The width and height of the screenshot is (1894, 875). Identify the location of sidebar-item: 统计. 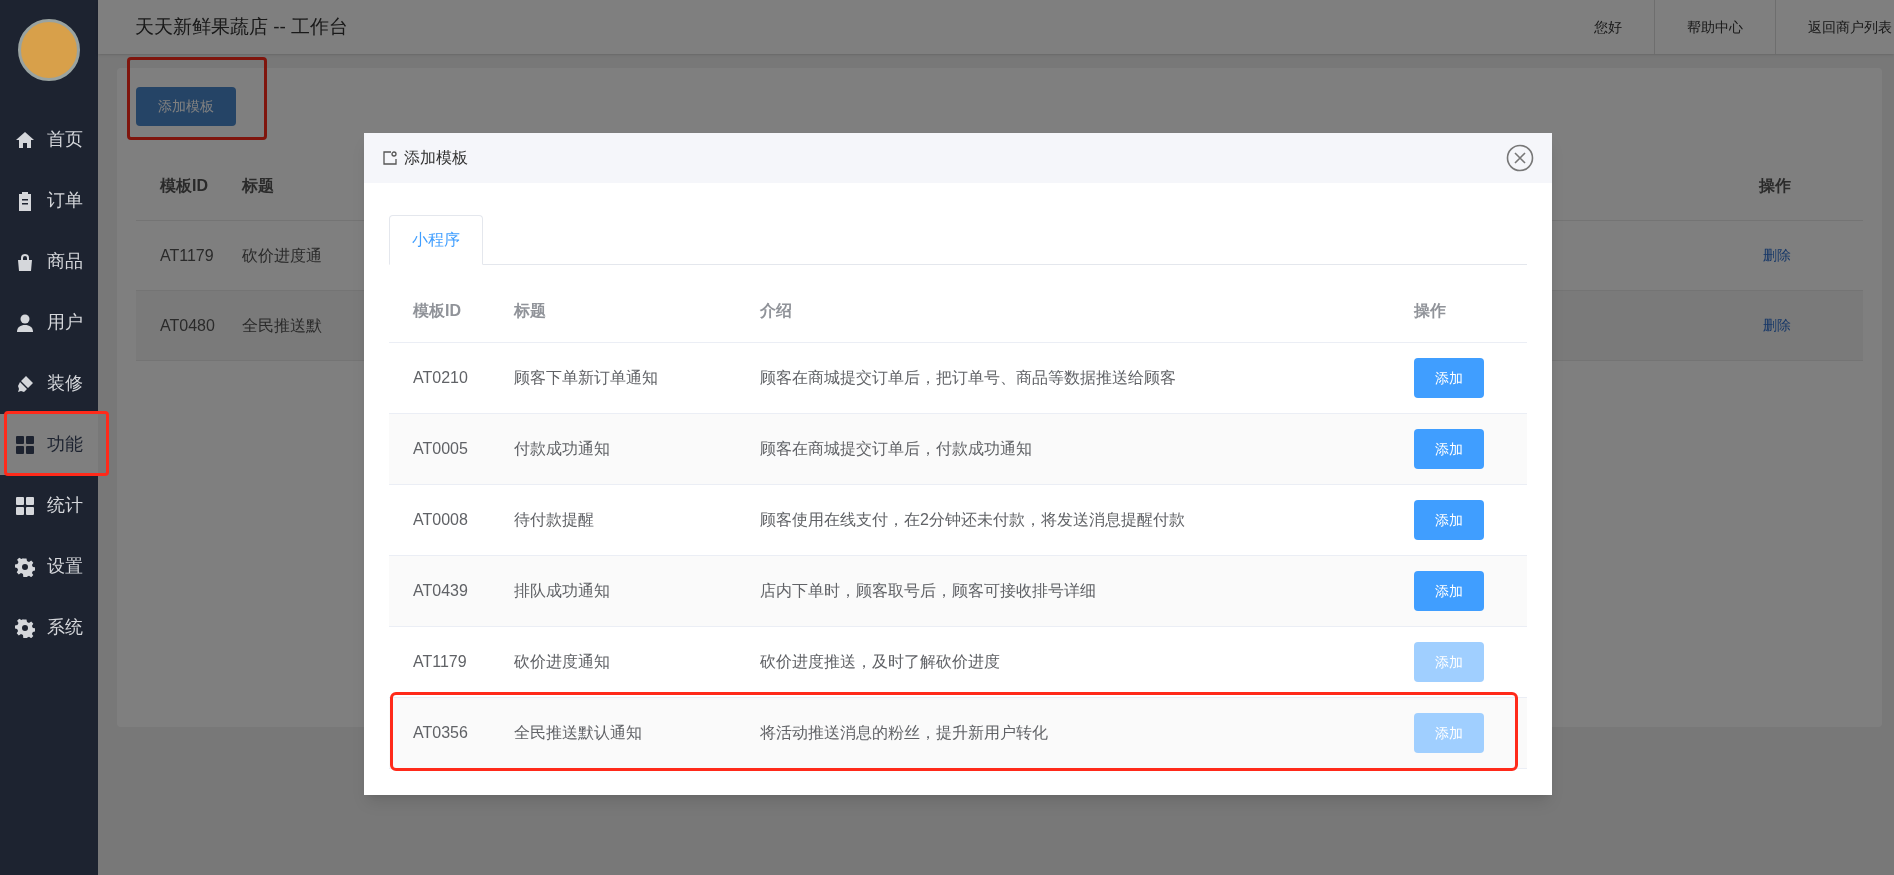
(49, 505).